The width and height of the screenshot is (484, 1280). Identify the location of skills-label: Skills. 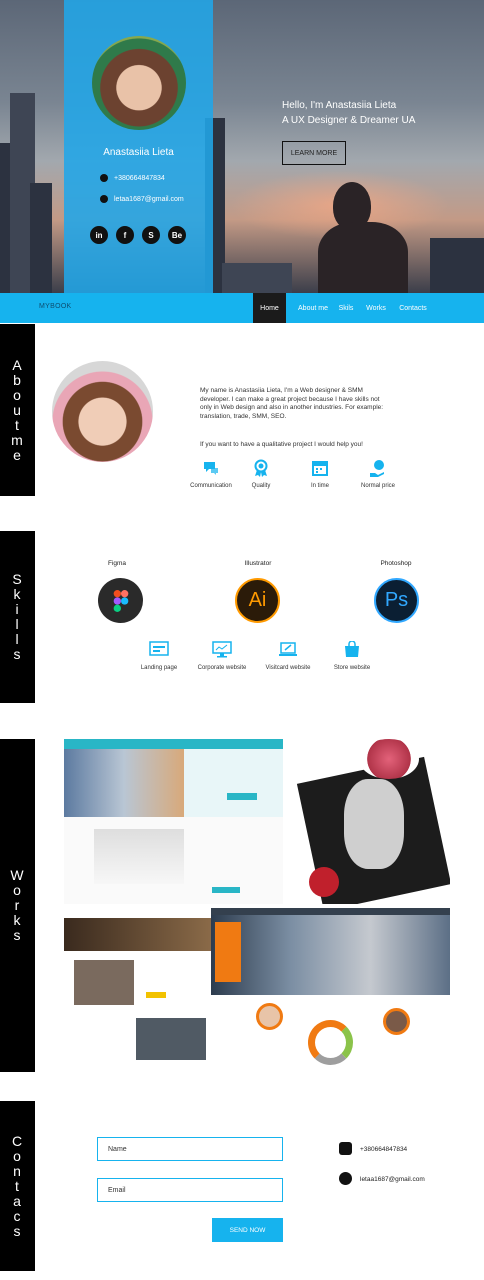
(17, 617).